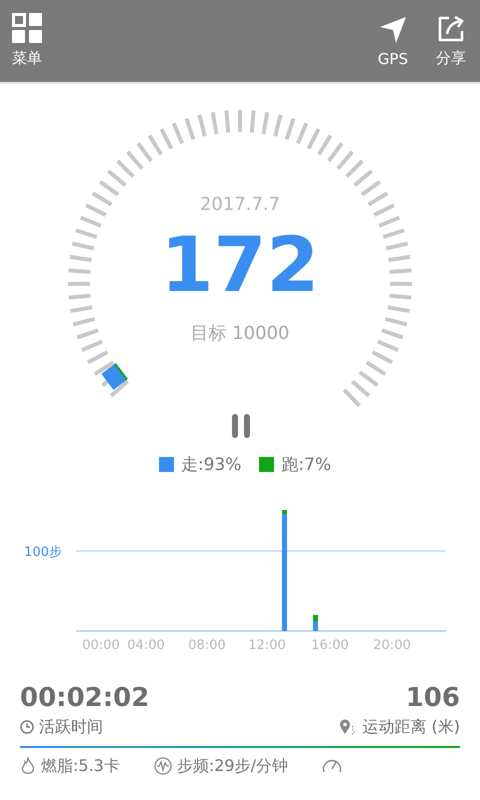 This screenshot has height=800, width=480. Describe the element at coordinates (80, 766) in the screenshot. I see `metric-text: 燃脂:5.3卡` at that location.